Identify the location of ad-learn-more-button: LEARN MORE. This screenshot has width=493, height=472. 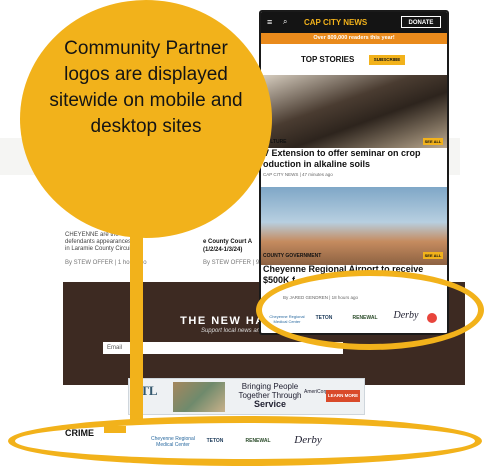
(343, 396).